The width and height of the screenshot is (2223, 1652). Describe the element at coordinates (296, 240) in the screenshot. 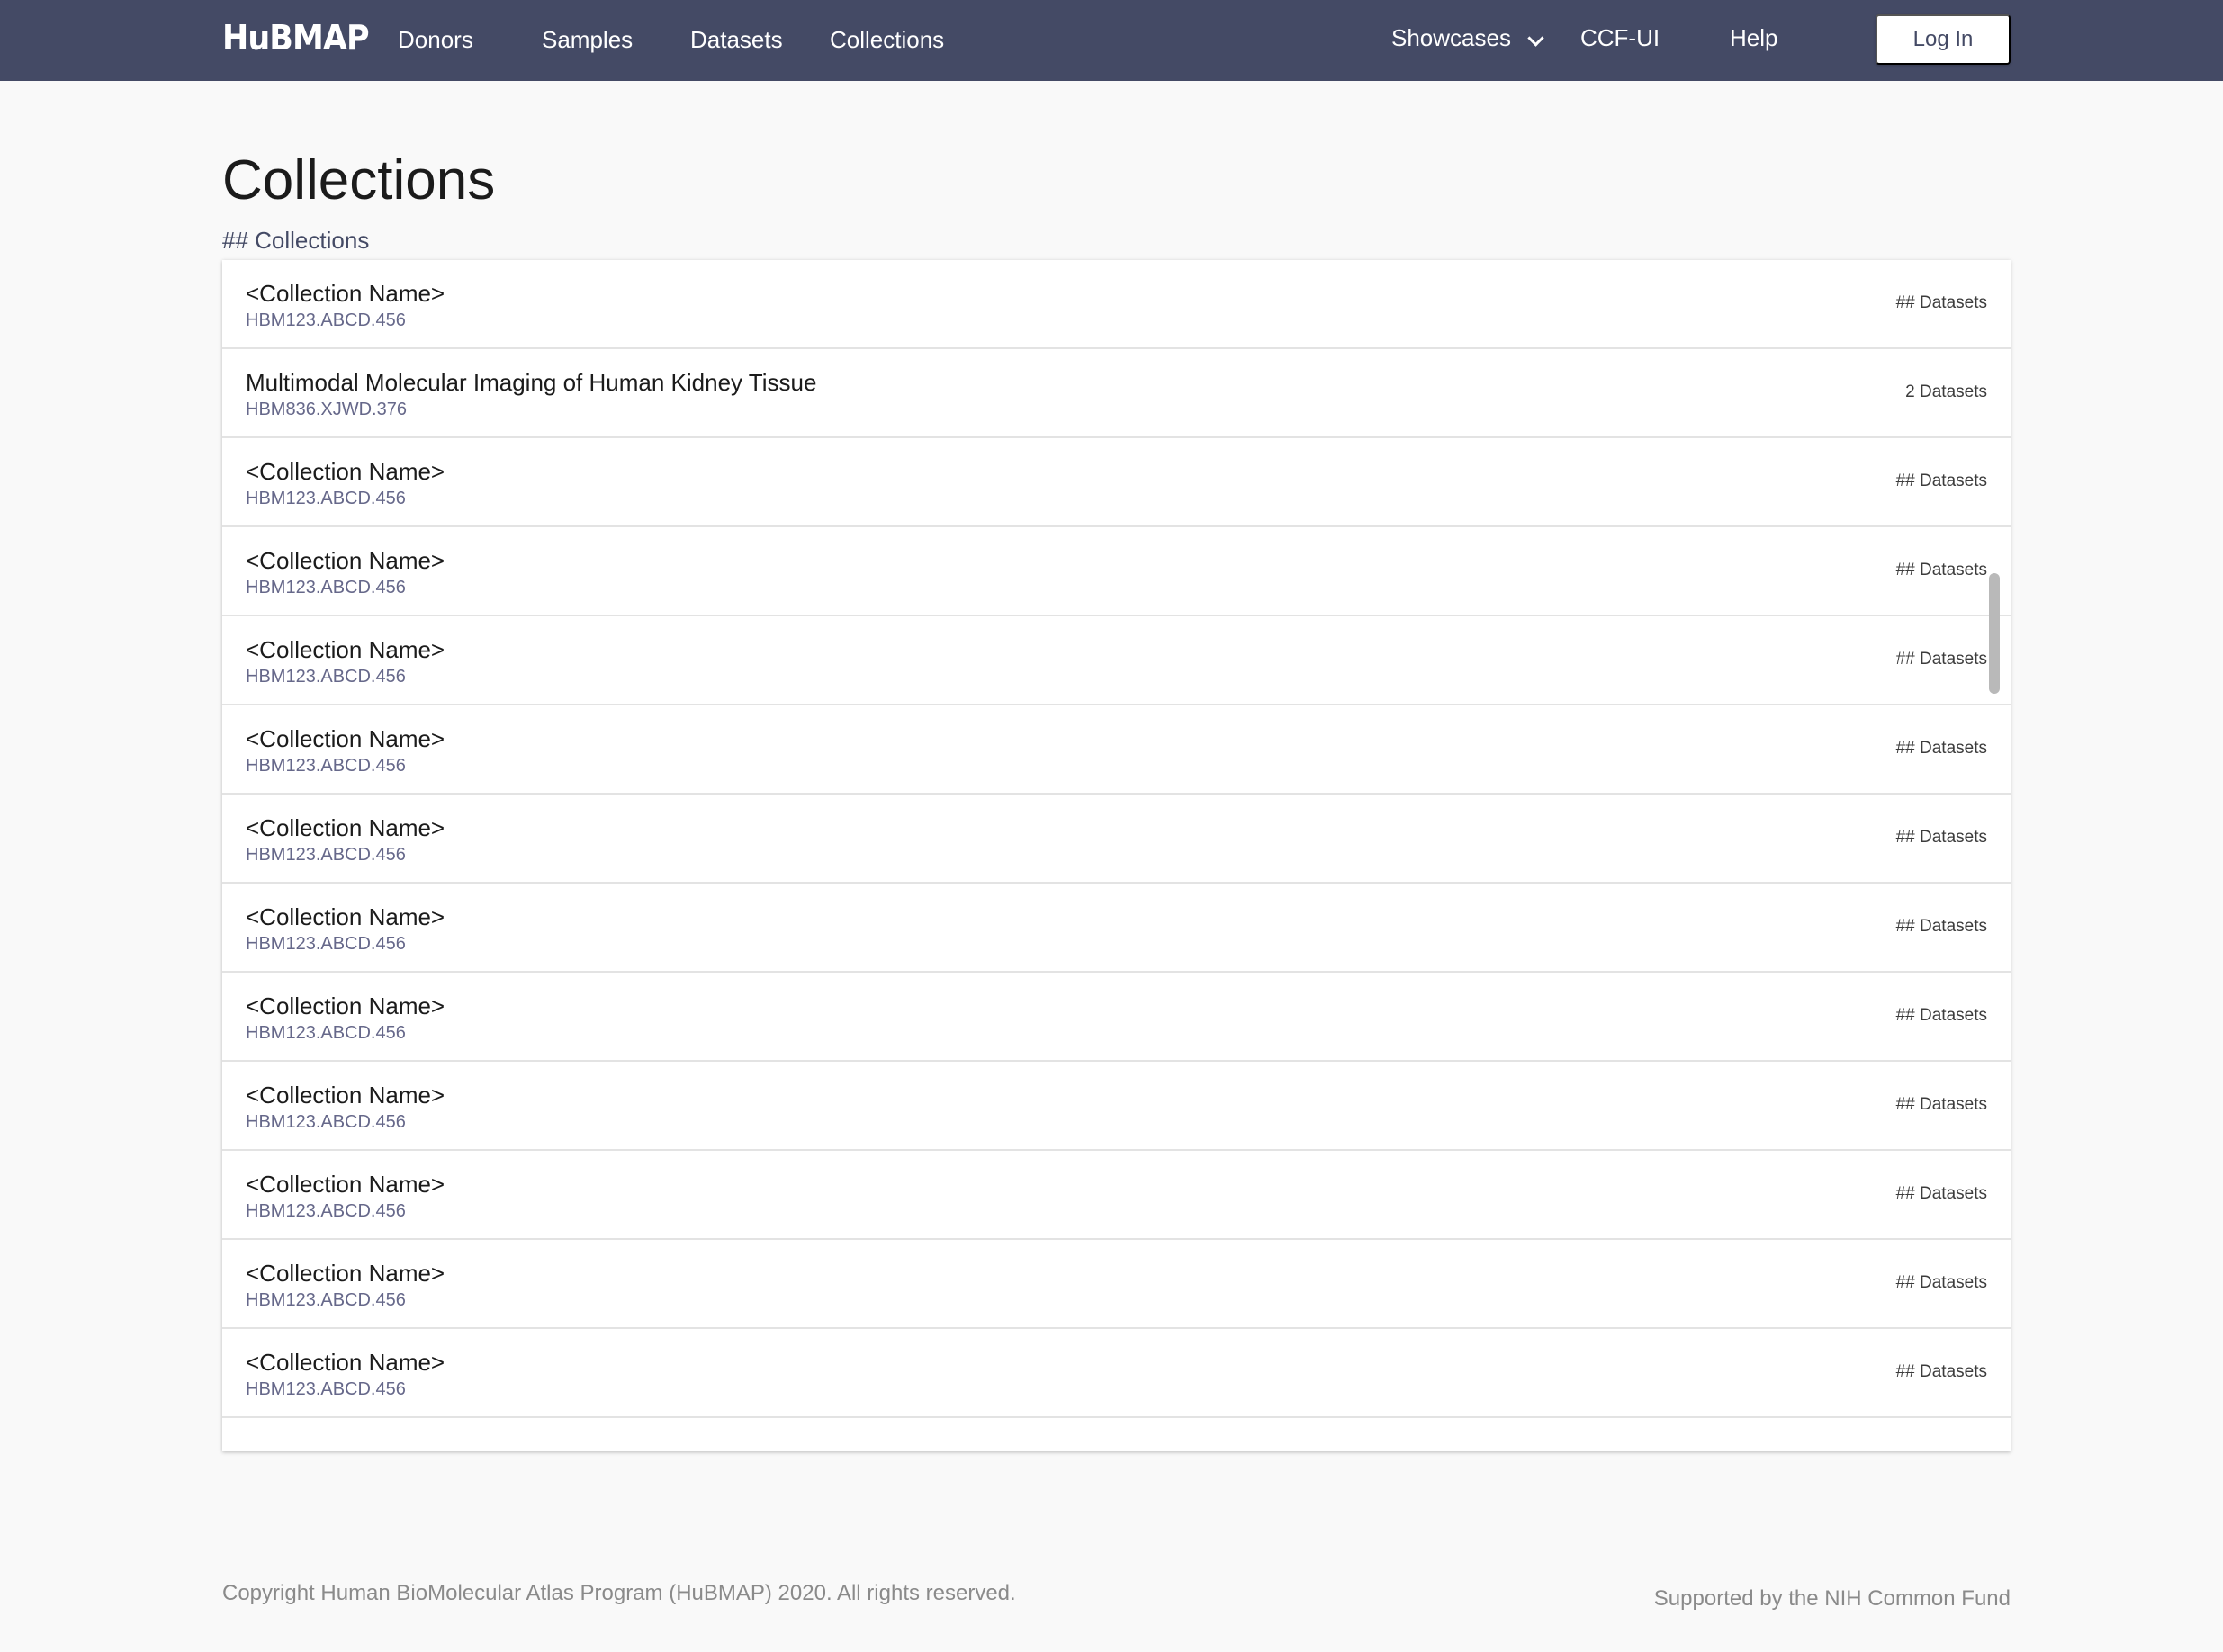

I see `collections-count: ## Collections` at that location.